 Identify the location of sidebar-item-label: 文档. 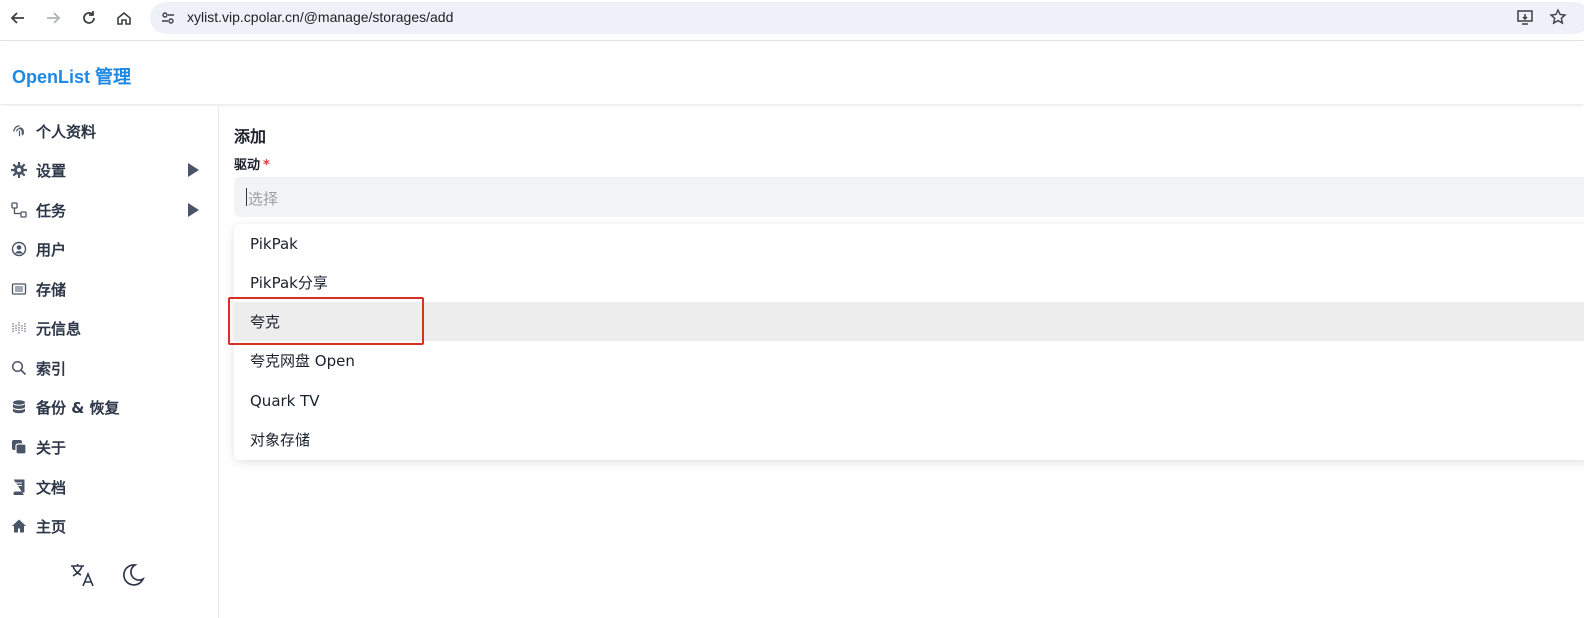
(51, 487).